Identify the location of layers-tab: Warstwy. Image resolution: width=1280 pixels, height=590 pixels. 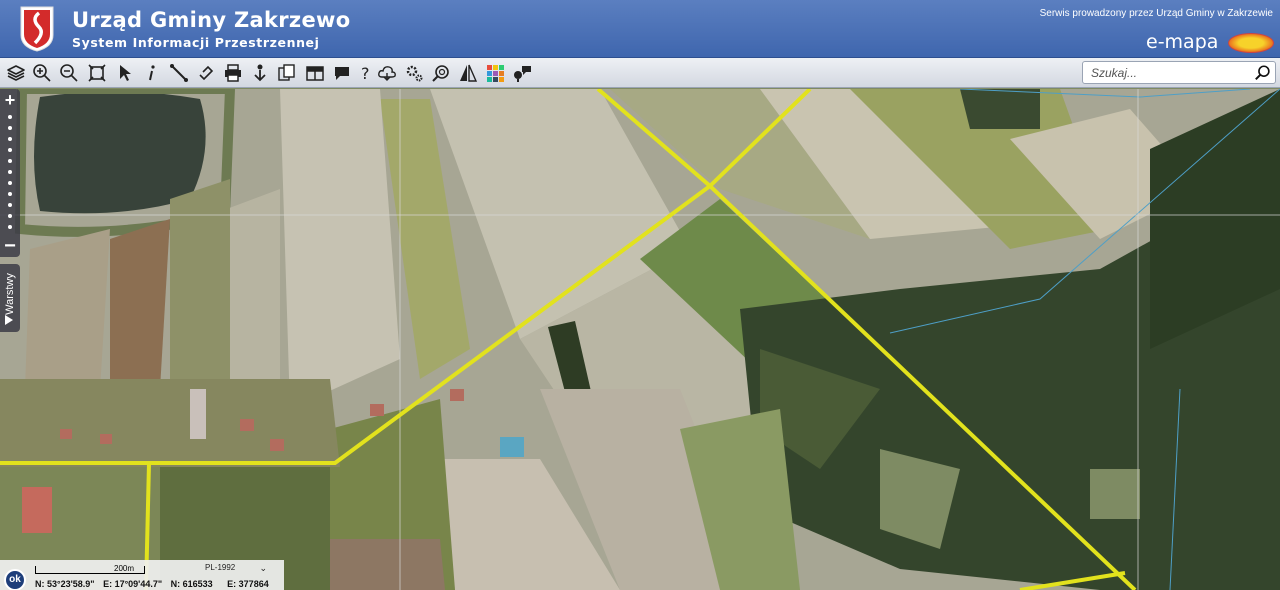
(10, 298).